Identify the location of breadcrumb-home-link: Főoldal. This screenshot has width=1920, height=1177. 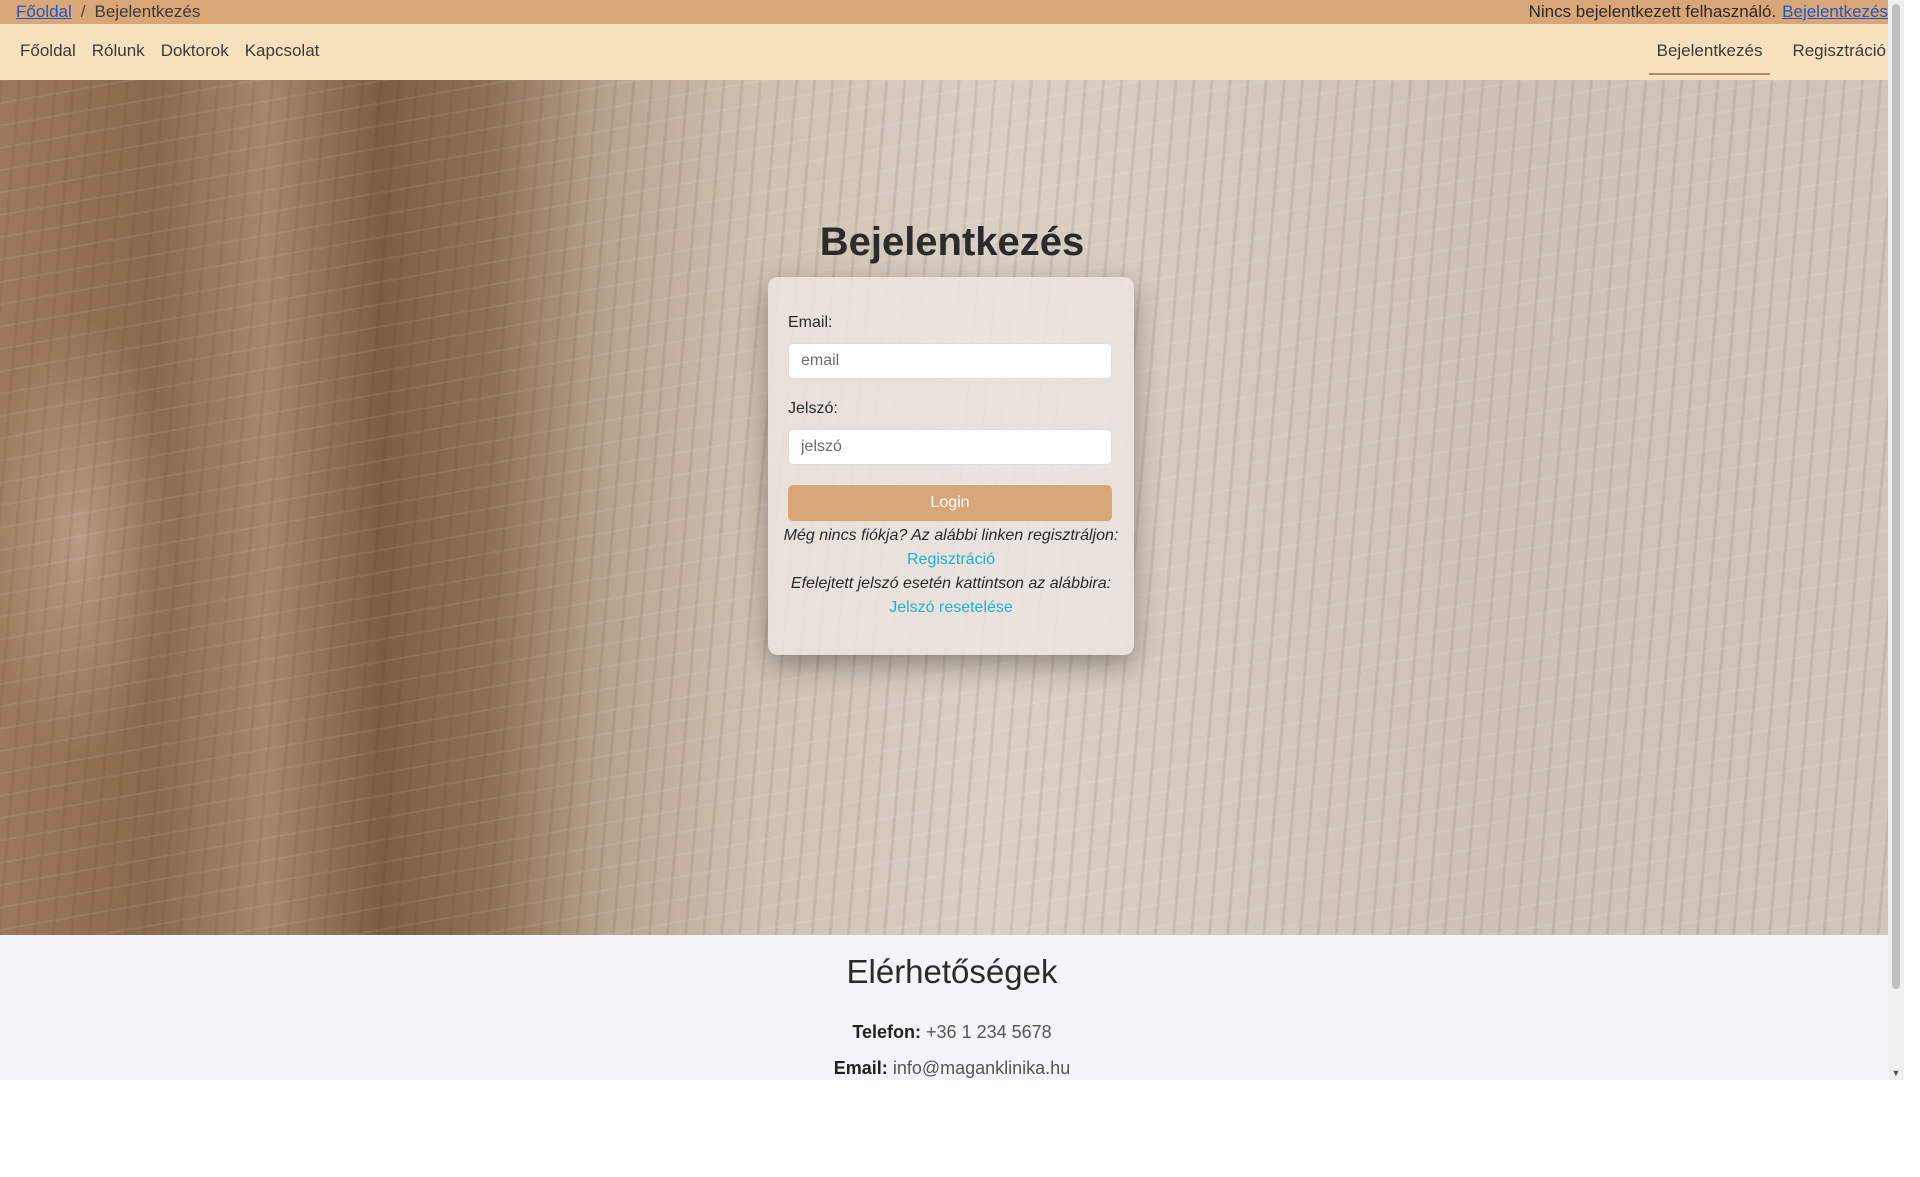
(44, 12).